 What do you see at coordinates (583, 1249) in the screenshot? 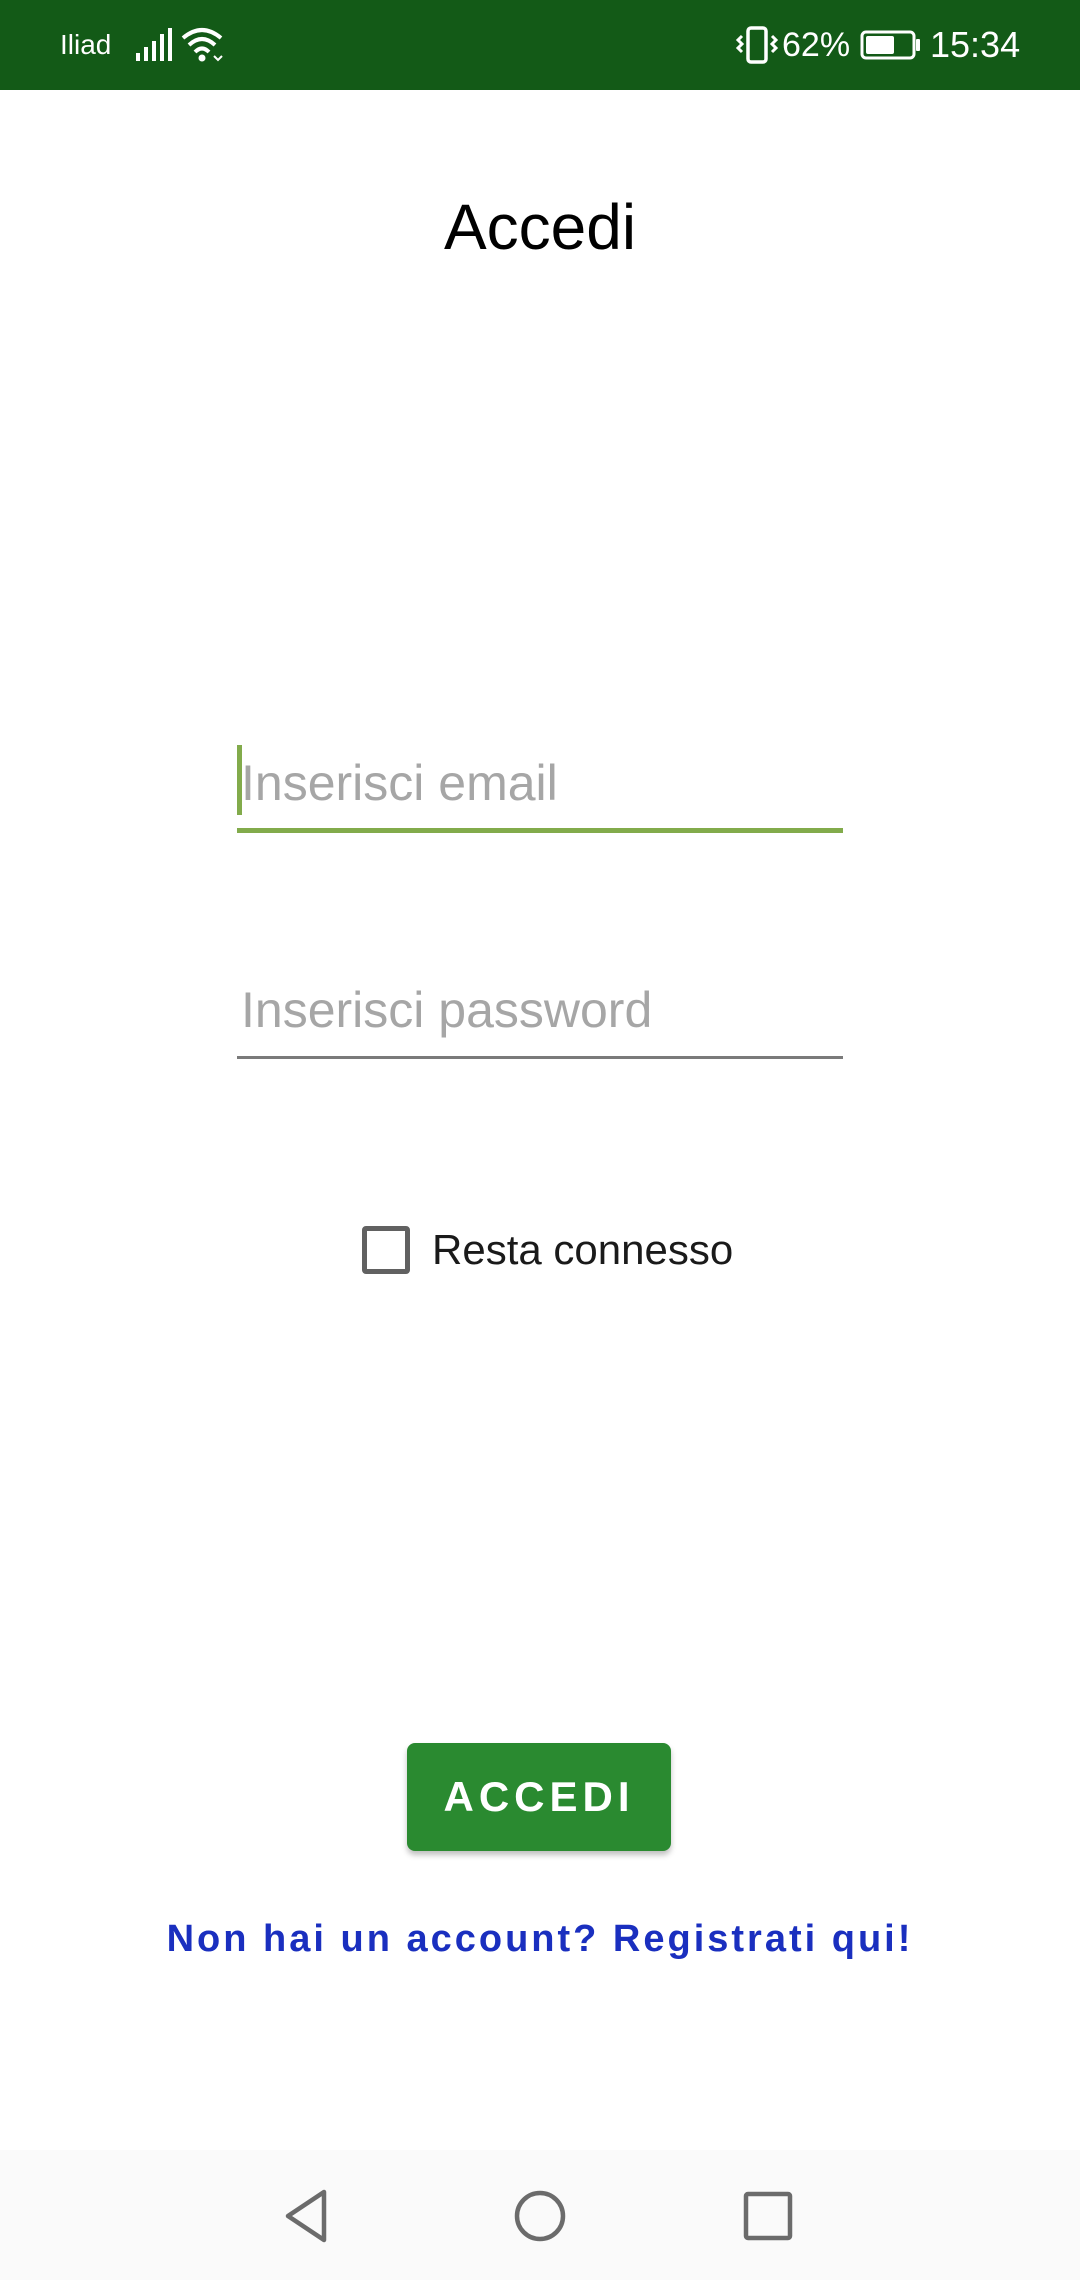
I see `remember-me-label: Resta connesso` at bounding box center [583, 1249].